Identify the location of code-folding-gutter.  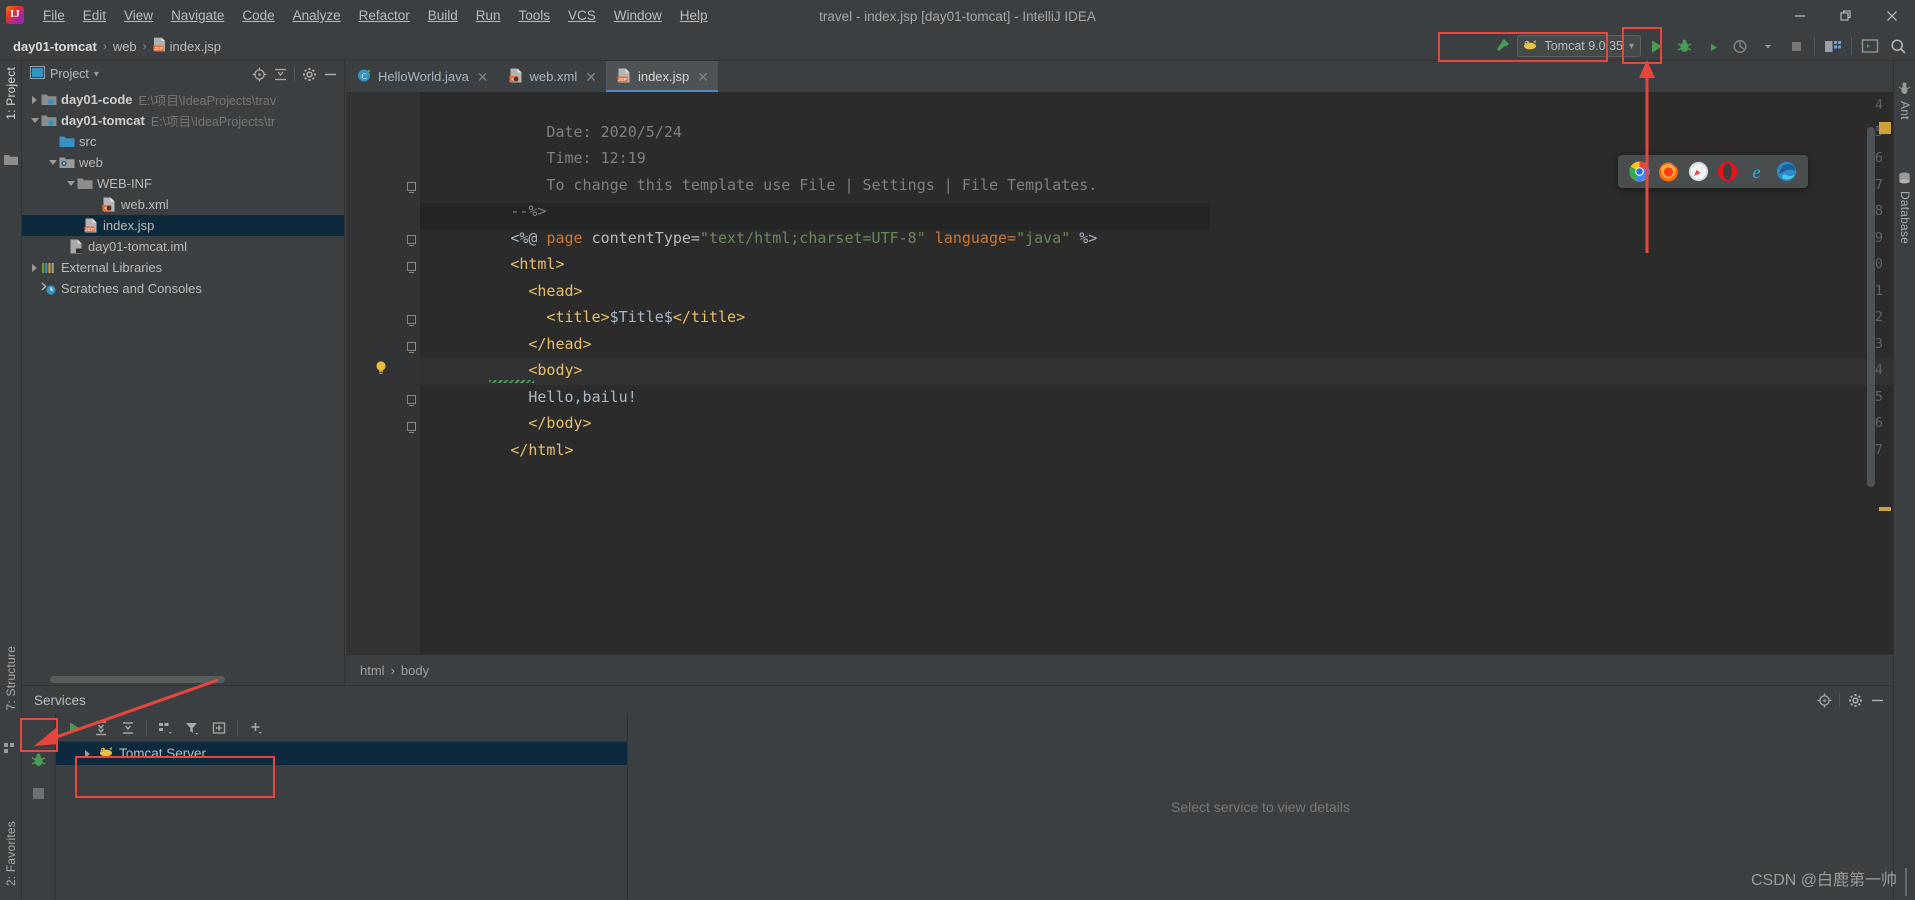
(412, 373).